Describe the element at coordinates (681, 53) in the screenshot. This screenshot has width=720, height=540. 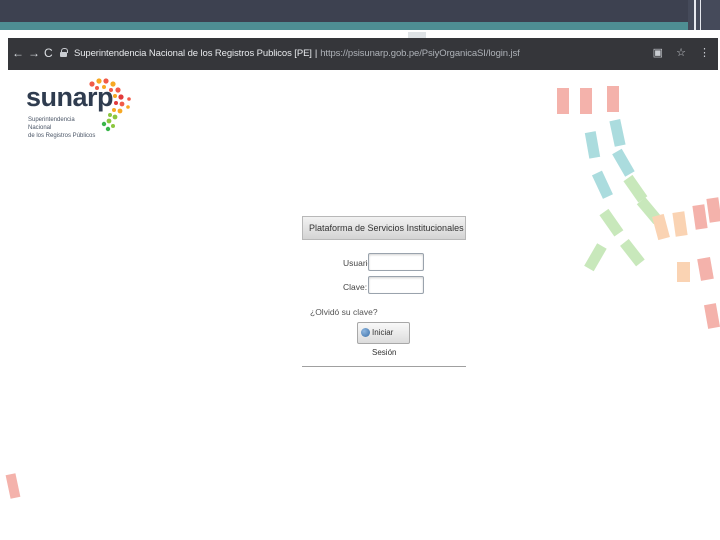
I see `star-icon: ☆` at that location.